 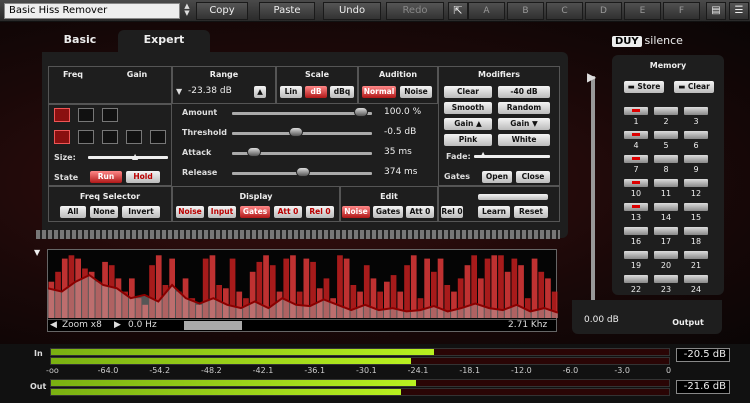 I want to click on range-up-icon: ▲, so click(x=260, y=92).